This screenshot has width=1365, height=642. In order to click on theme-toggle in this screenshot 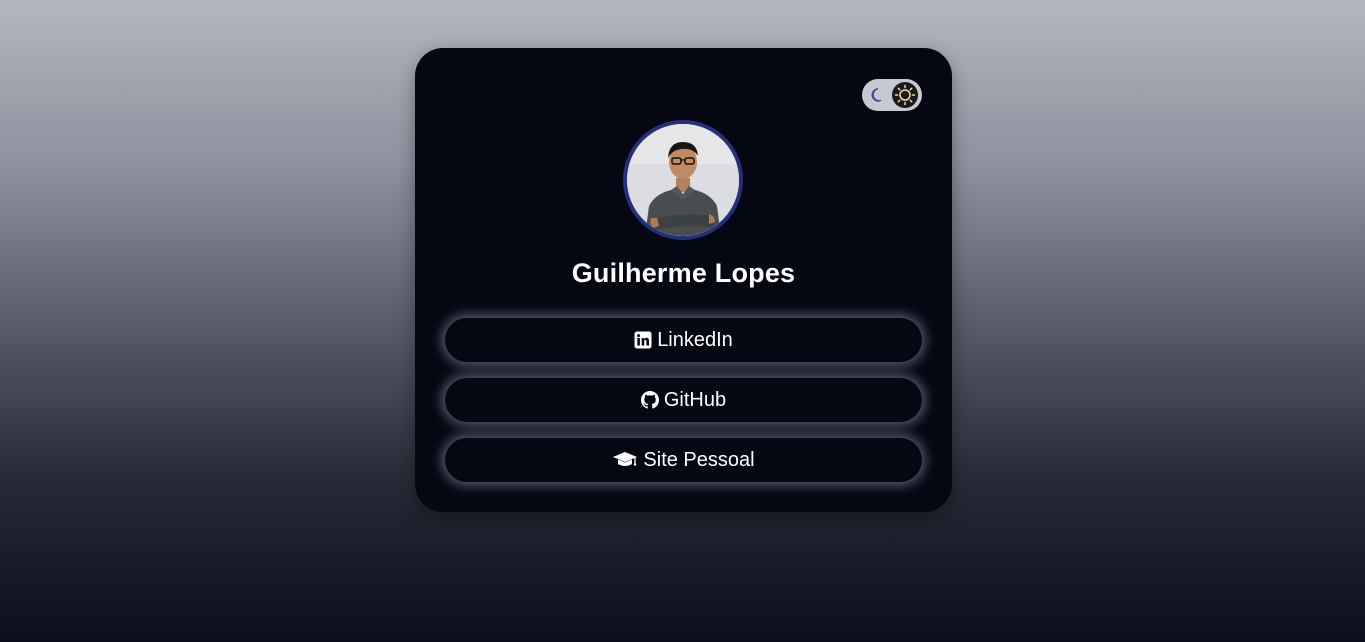, I will do `click(892, 95)`.